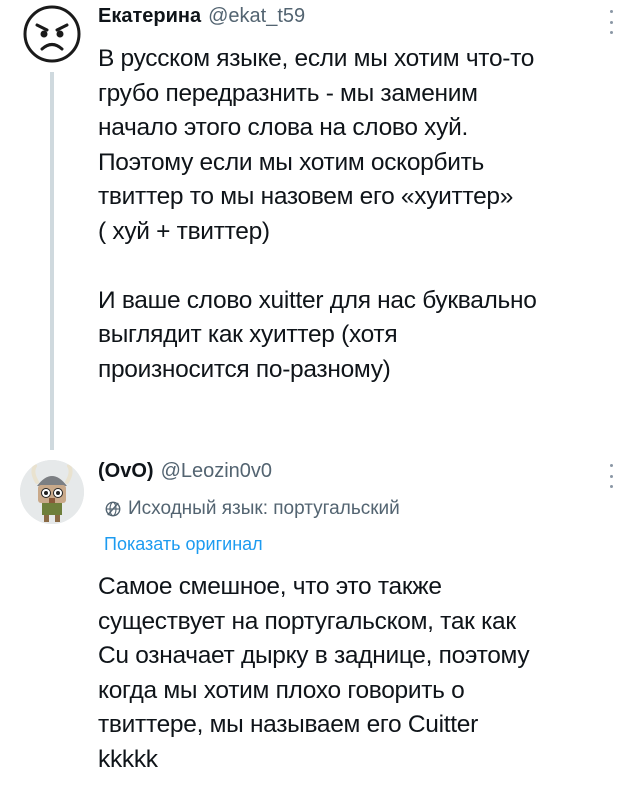 The height and width of the screenshot is (800, 644). Describe the element at coordinates (201, 19) in the screenshot. I see `tweet-header: Екатерина @ekat_t59` at that location.